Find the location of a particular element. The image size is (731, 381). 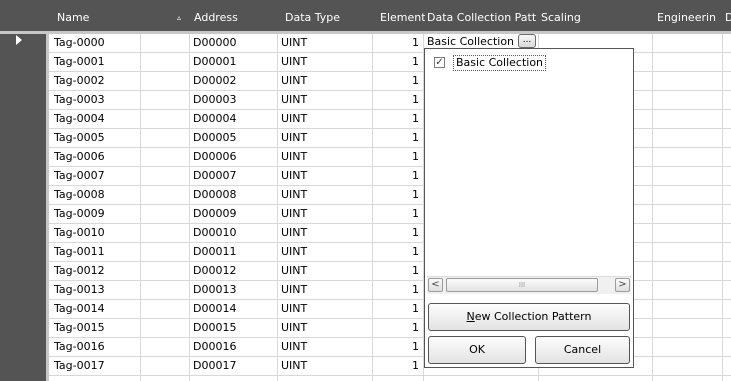

address-cell: D00003 is located at coordinates (233, 100).